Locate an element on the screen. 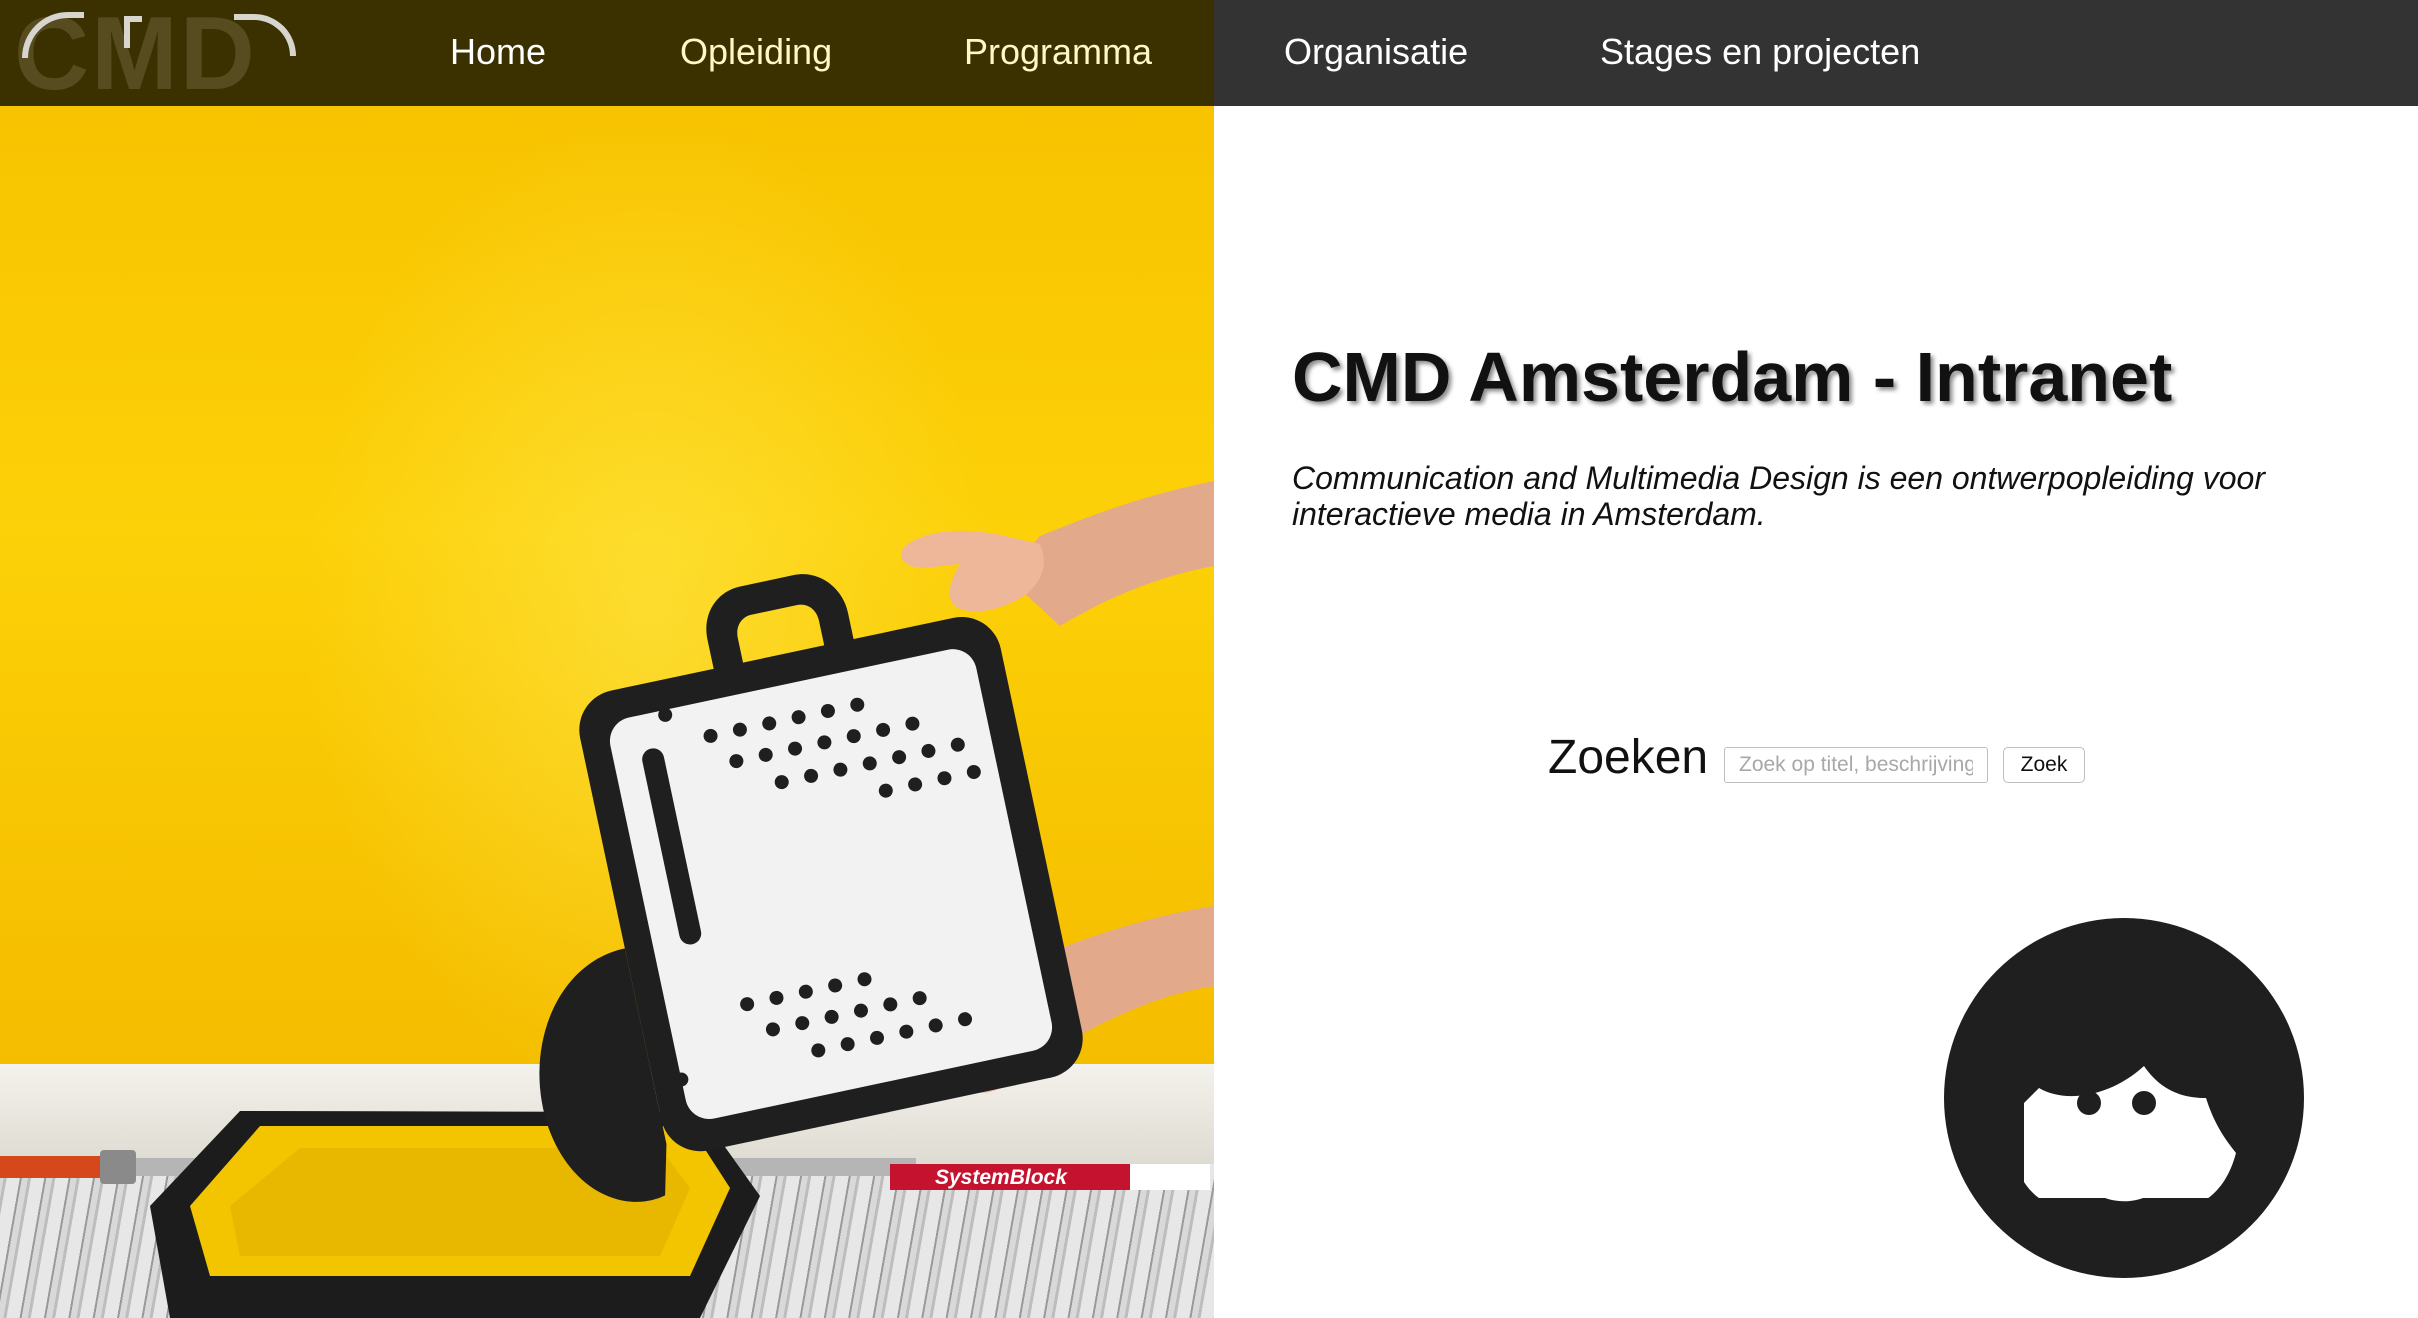  nav-link-opleiding: Opleiding is located at coordinates (756, 53).